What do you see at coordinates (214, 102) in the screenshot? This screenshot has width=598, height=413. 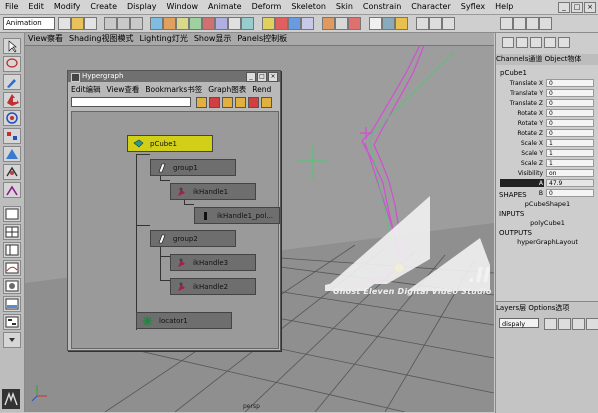 I see `input-output-connections-icon` at bounding box center [214, 102].